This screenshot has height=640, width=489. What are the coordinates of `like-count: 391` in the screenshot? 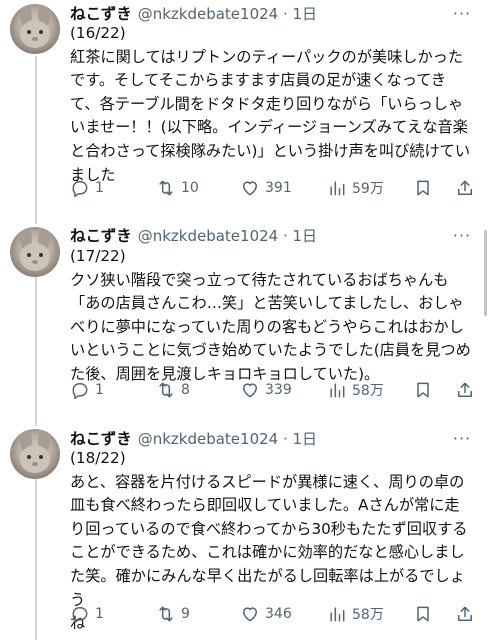 It's located at (278, 188).